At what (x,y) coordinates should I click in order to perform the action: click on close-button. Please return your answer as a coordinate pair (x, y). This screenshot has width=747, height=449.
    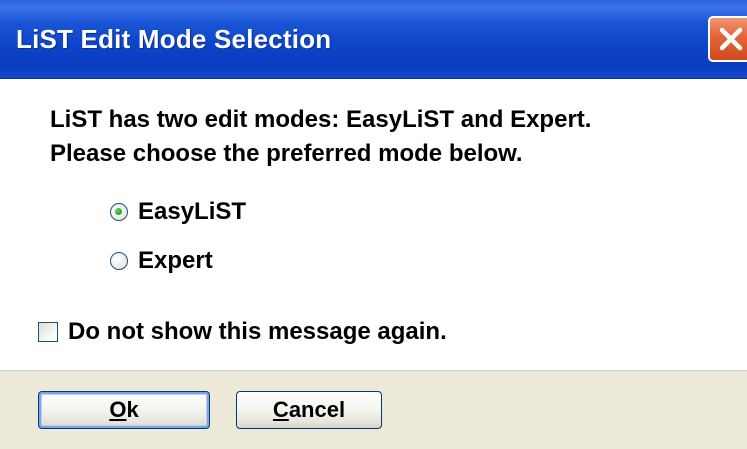
    Looking at the image, I should click on (727, 39).